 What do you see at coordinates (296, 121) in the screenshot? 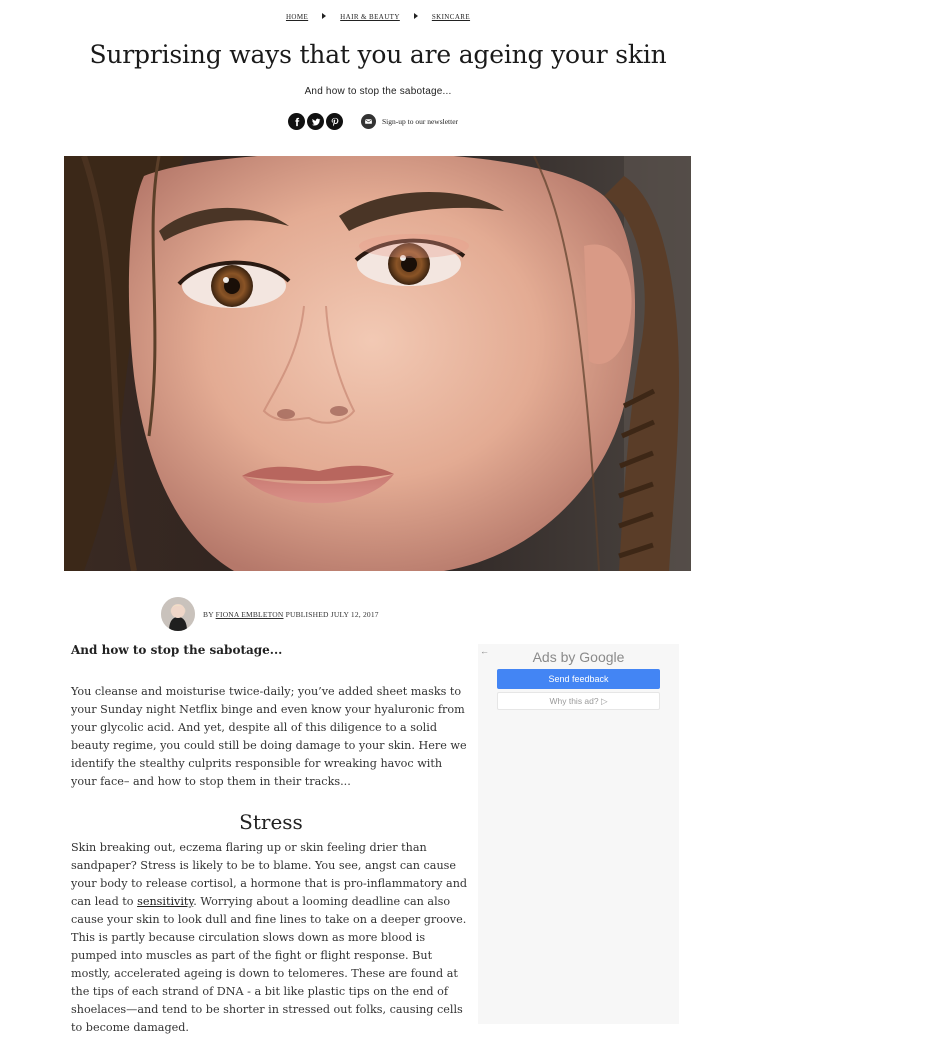
I see `facebook-icon` at bounding box center [296, 121].